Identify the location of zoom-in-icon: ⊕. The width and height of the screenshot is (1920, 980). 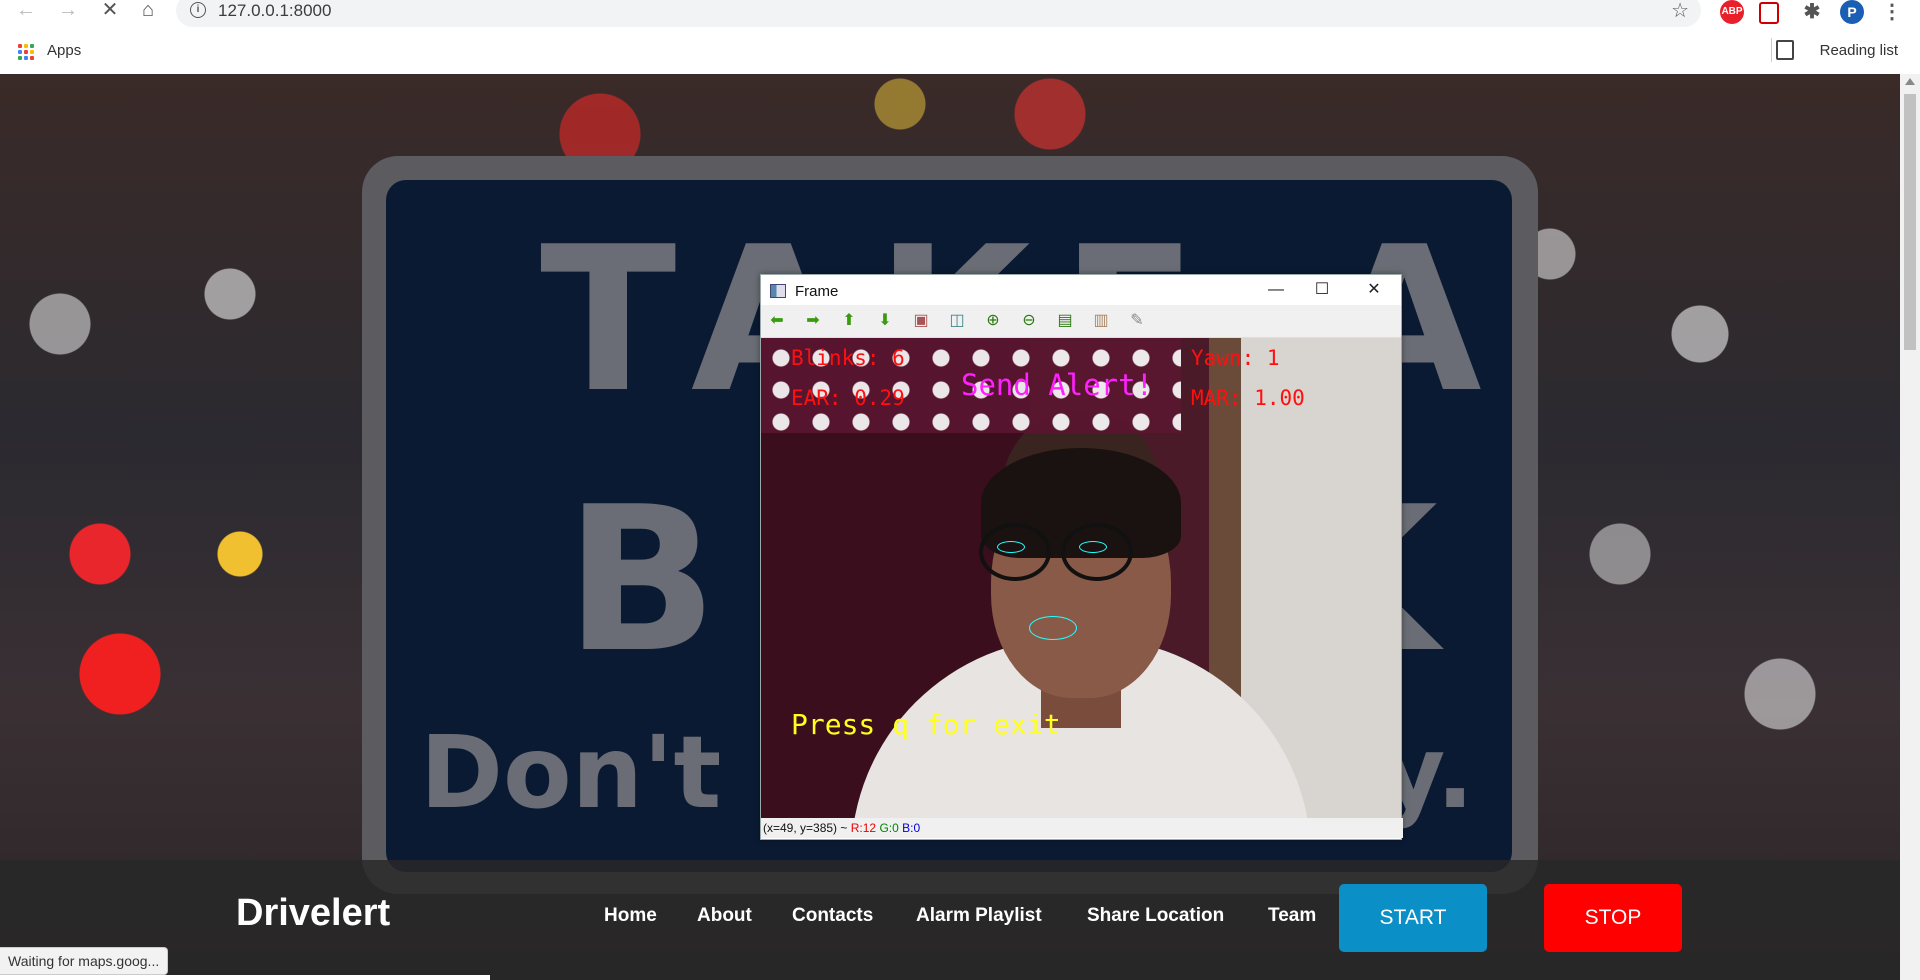
(993, 321).